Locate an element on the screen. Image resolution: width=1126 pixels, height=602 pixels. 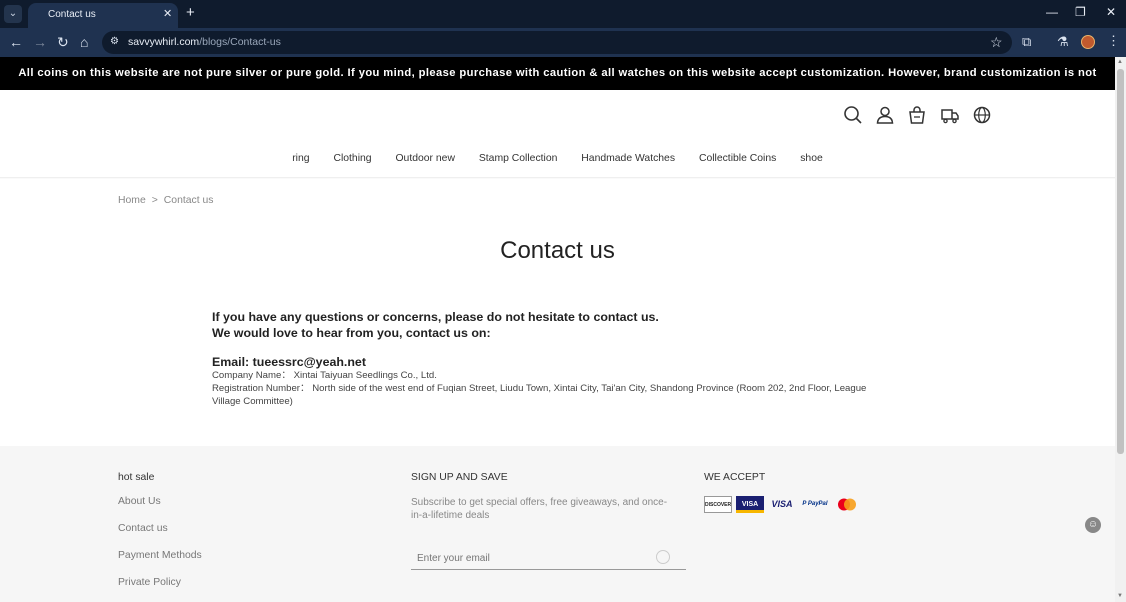
extensions-puzzle-icon: ⧉ is located at coordinates (1026, 42).